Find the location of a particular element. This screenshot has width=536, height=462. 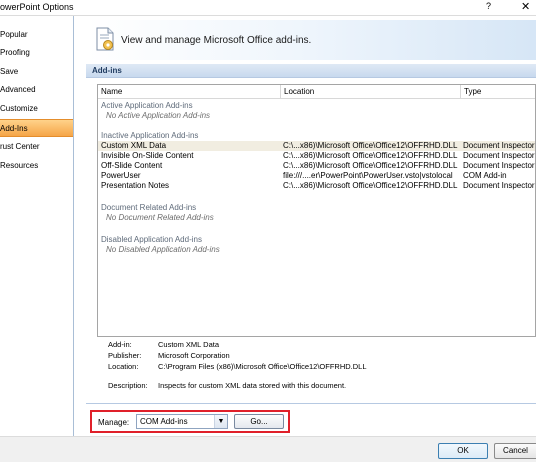

row-name: Off-Slide Content is located at coordinates (132, 165).